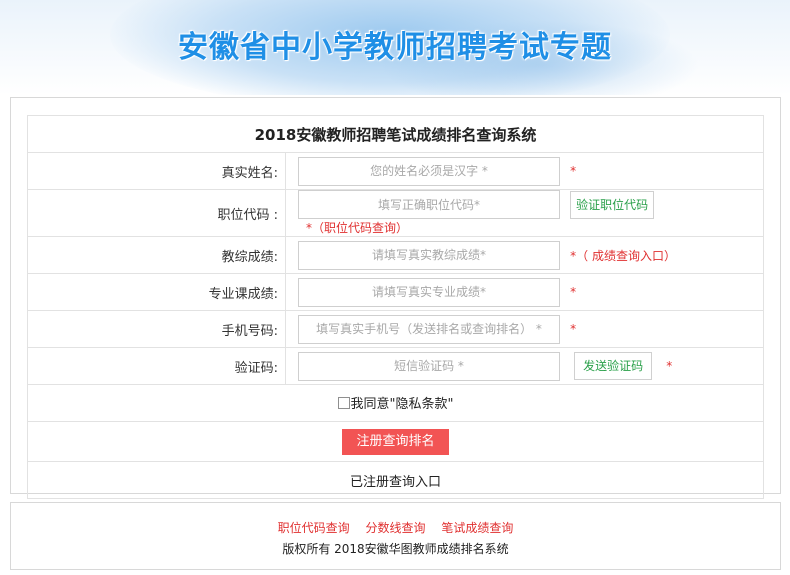 This screenshot has width=790, height=575. I want to click on name-input, so click(429, 171).